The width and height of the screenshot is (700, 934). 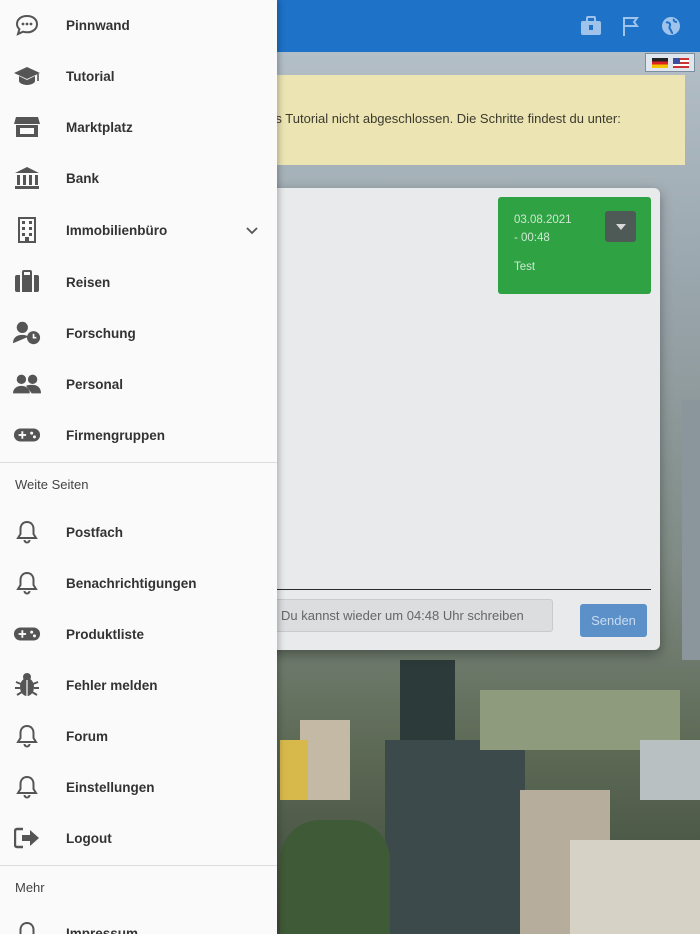 I want to click on logout-icon, so click(x=27, y=838).